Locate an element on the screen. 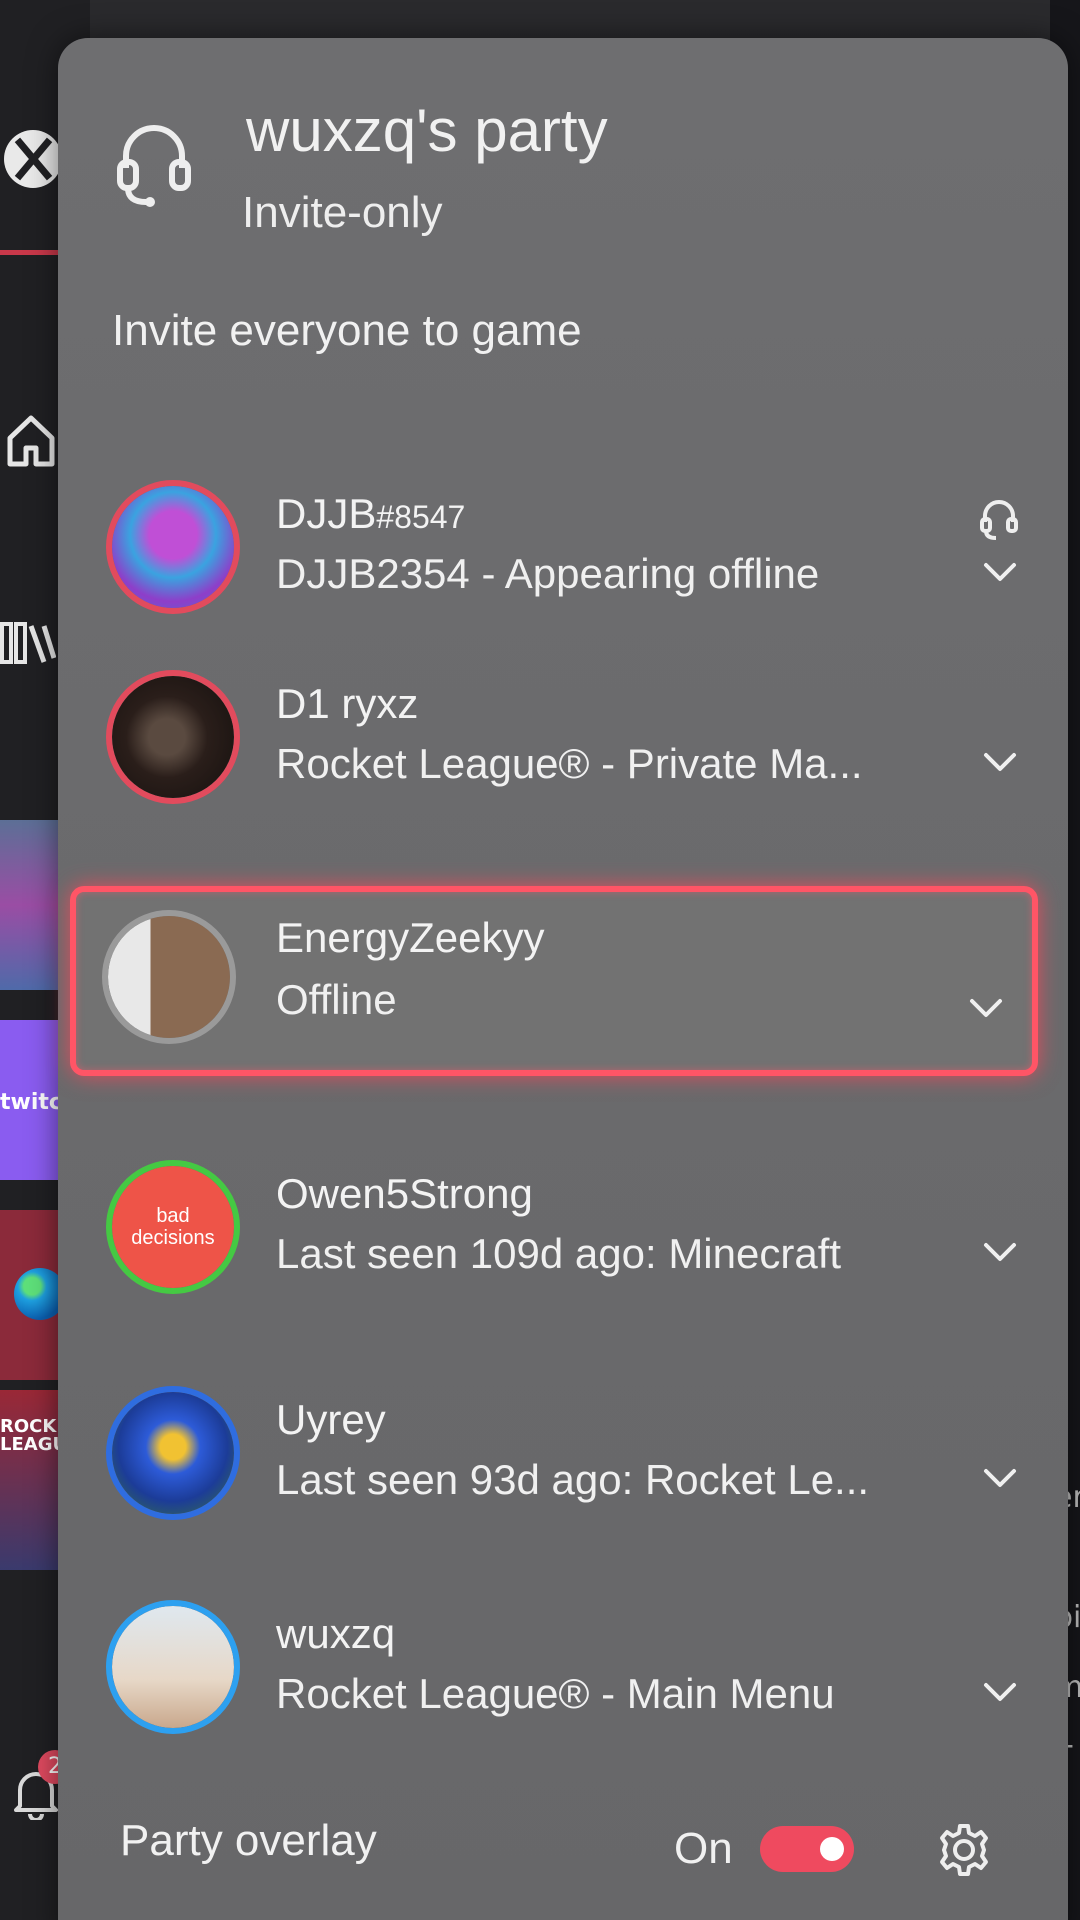 Image resolution: width=1080 pixels, height=1920 pixels. gear-icon is located at coordinates (964, 1850).